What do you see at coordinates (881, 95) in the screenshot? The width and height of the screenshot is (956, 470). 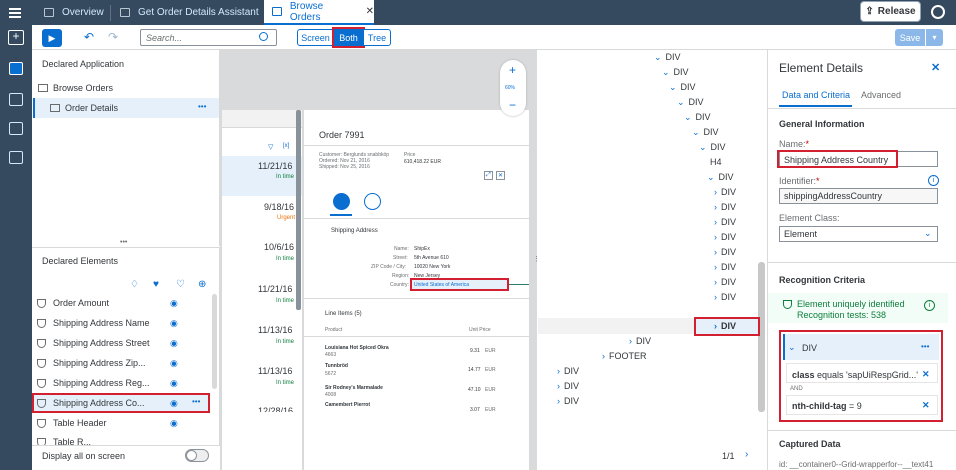 I see `tab-advanced: Advanced` at bounding box center [881, 95].